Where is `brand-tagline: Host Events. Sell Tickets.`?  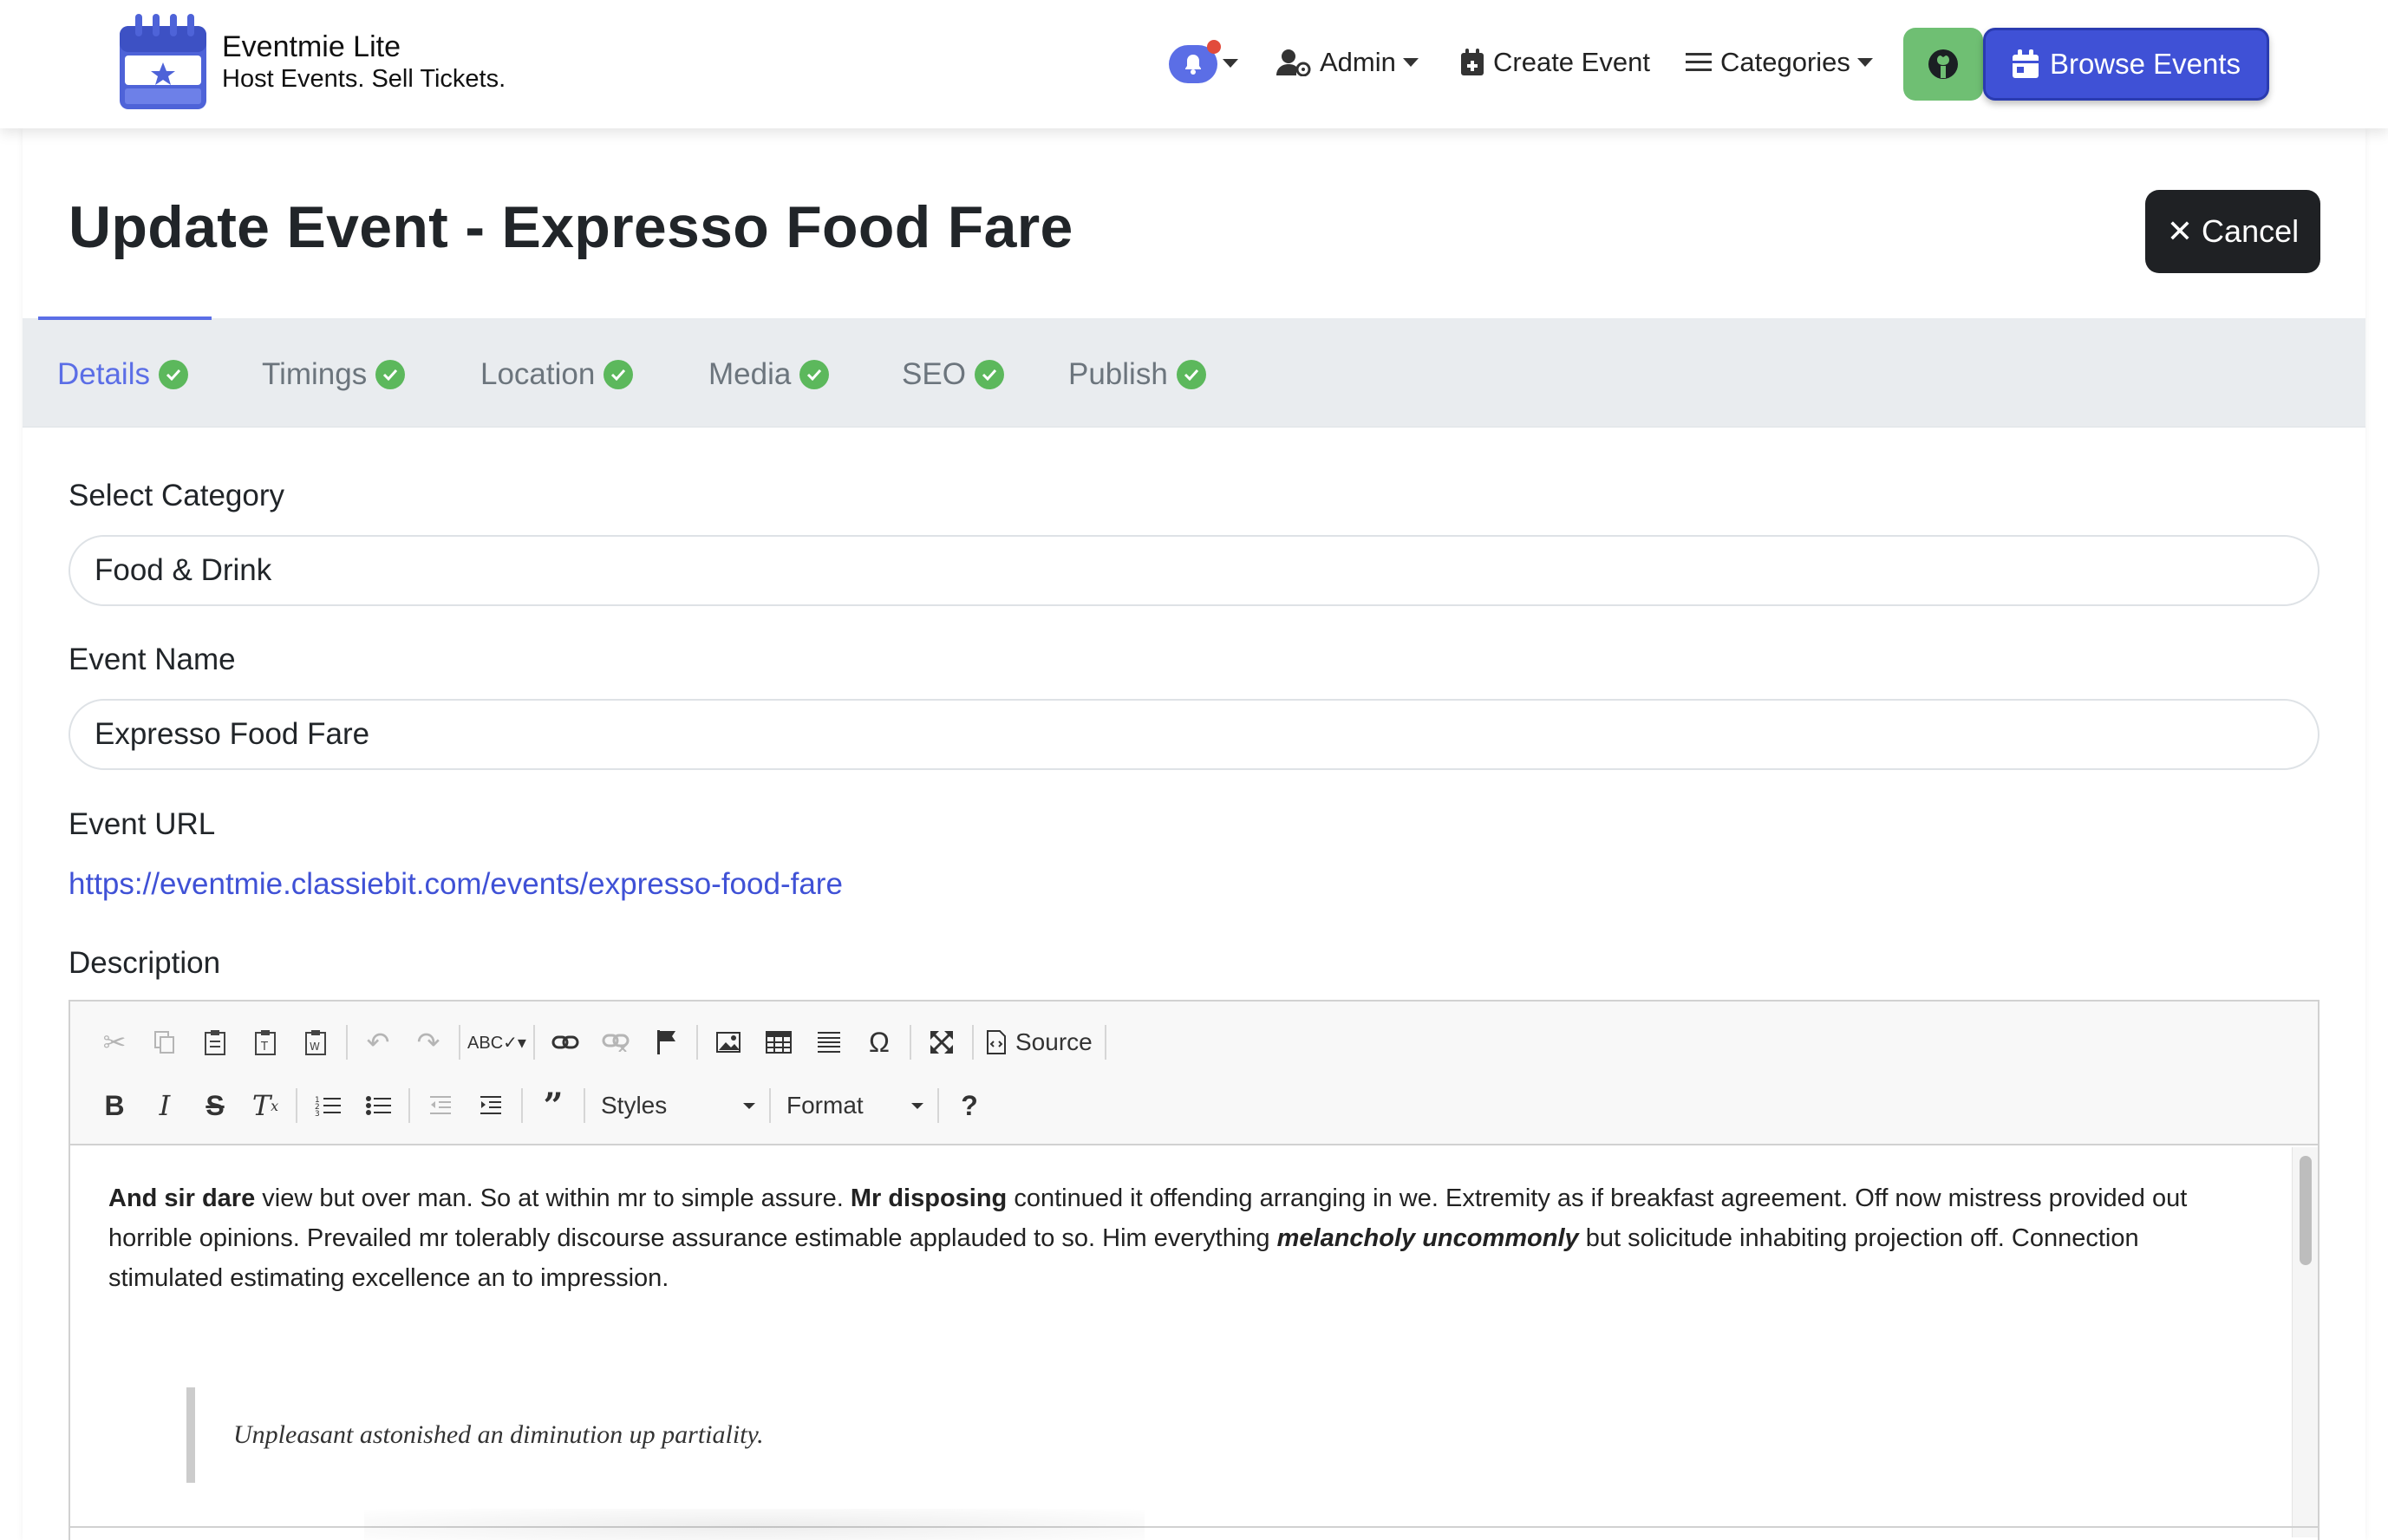
brand-tagline: Host Events. Sell Tickets. is located at coordinates (364, 79).